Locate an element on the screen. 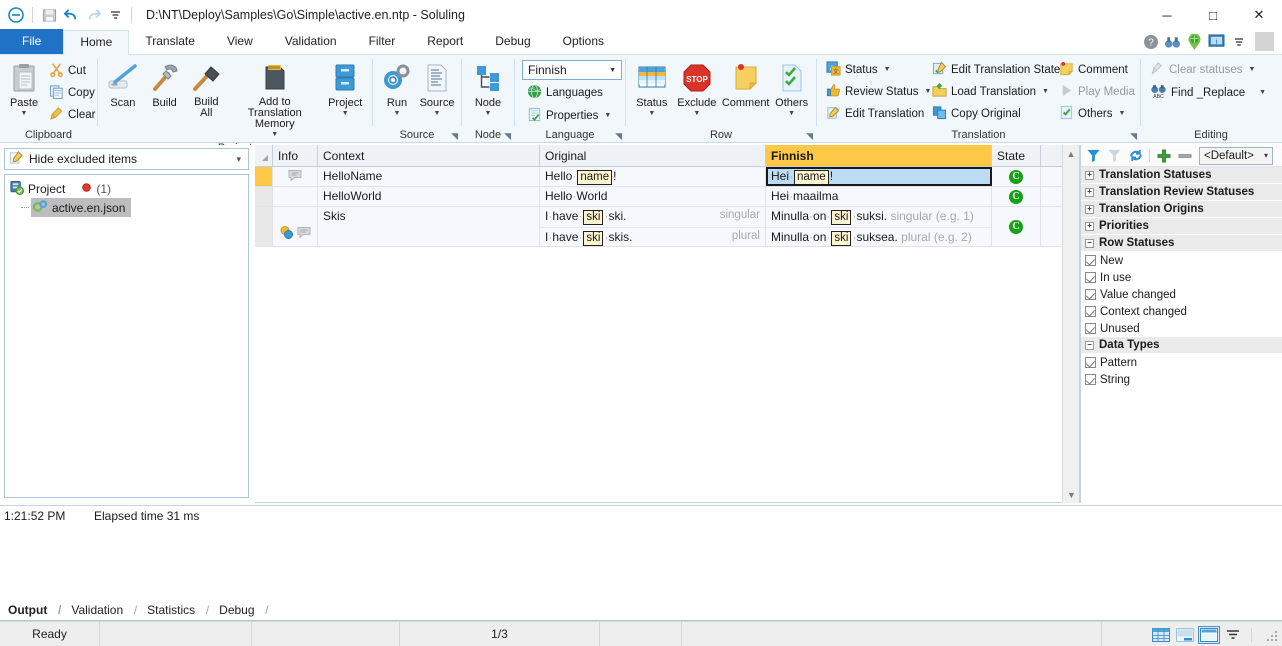  ribbon-options-icon is located at coordinates (1238, 41).